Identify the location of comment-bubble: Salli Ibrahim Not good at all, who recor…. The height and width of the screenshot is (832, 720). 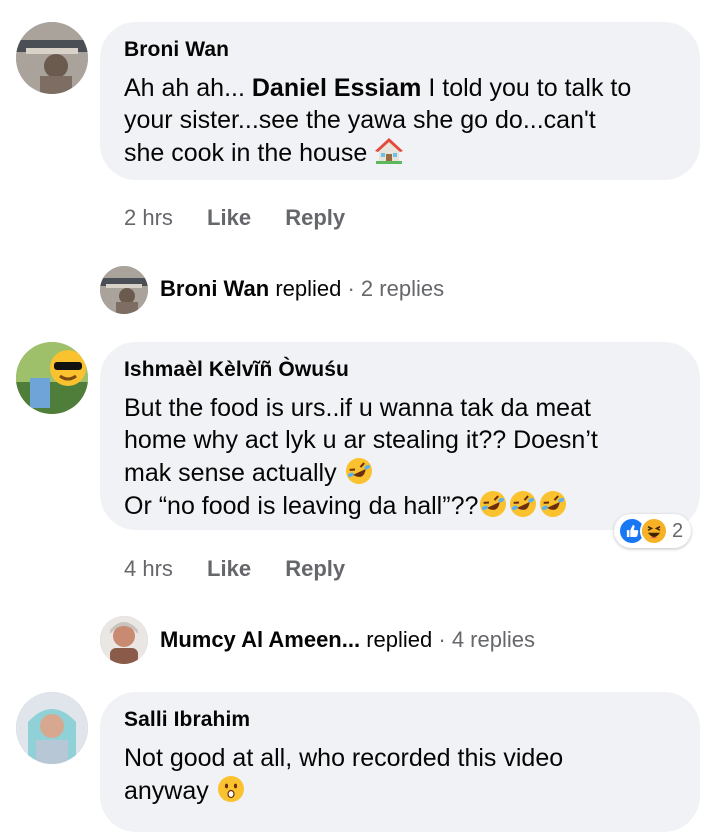
(400, 762).